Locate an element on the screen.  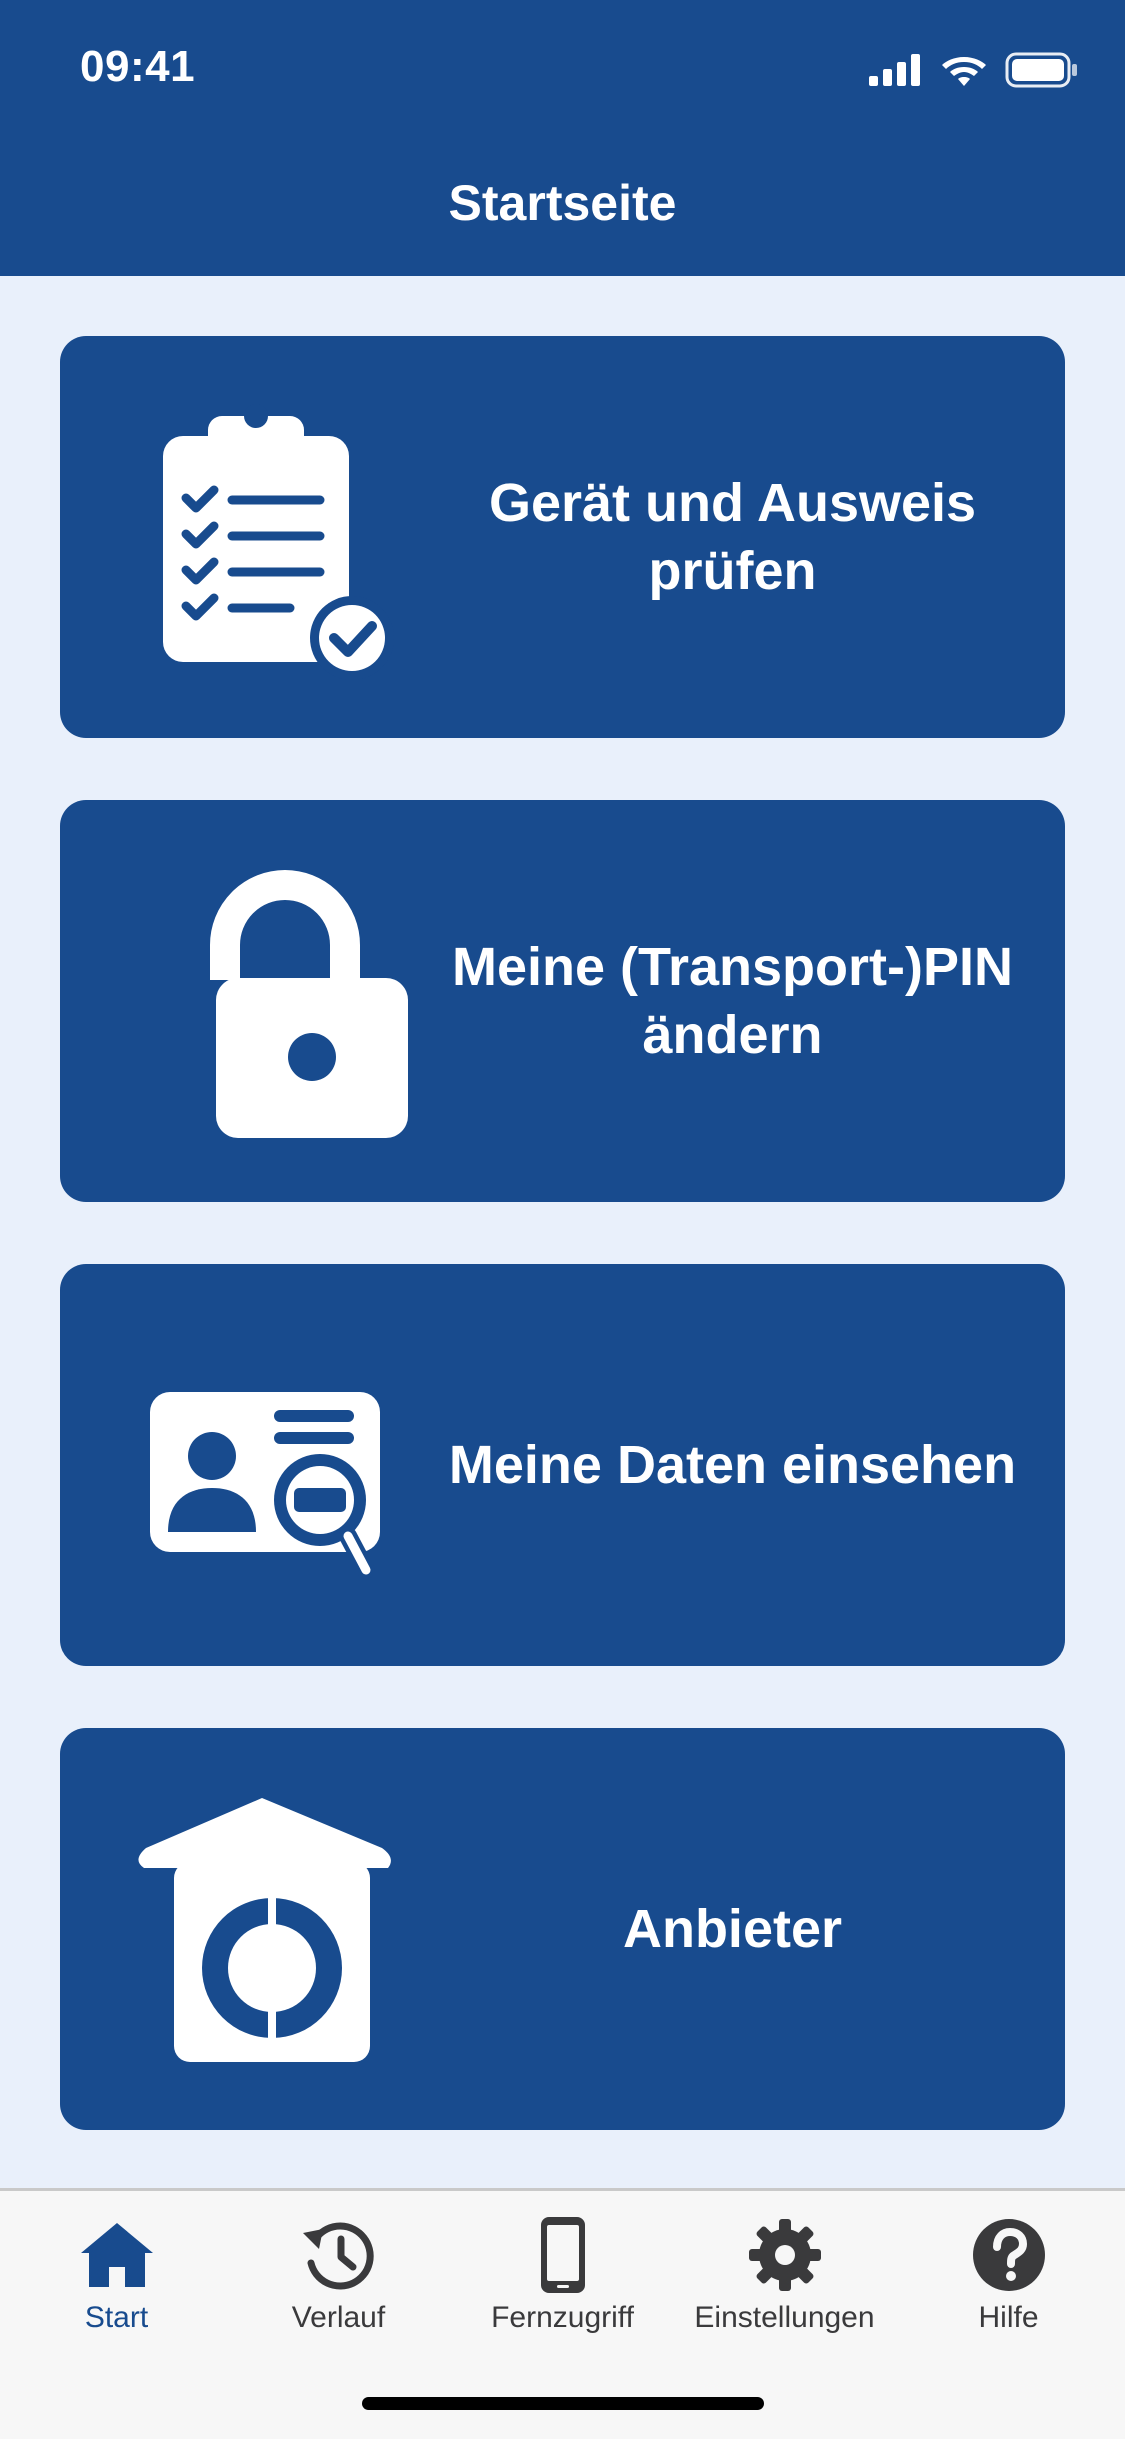
tab-remote-access: Fernzugriff is located at coordinates (562, 2280).